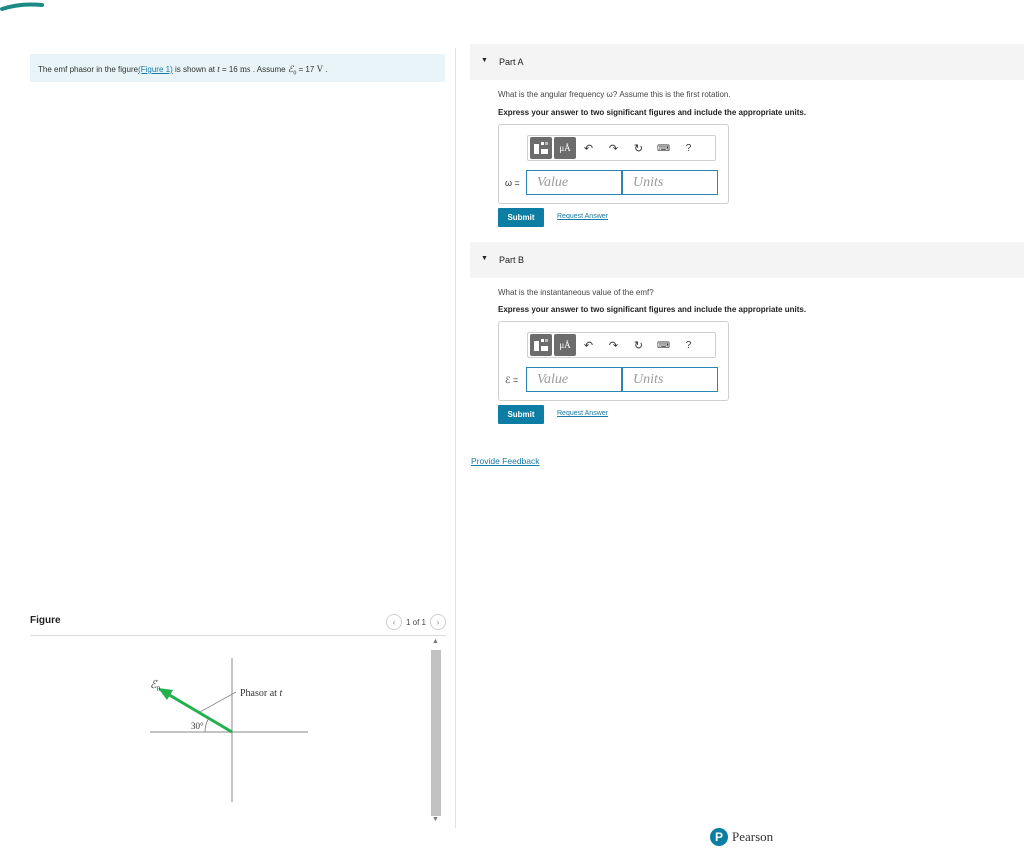 The width and height of the screenshot is (1024, 860). I want to click on column-divider, so click(455, 438).